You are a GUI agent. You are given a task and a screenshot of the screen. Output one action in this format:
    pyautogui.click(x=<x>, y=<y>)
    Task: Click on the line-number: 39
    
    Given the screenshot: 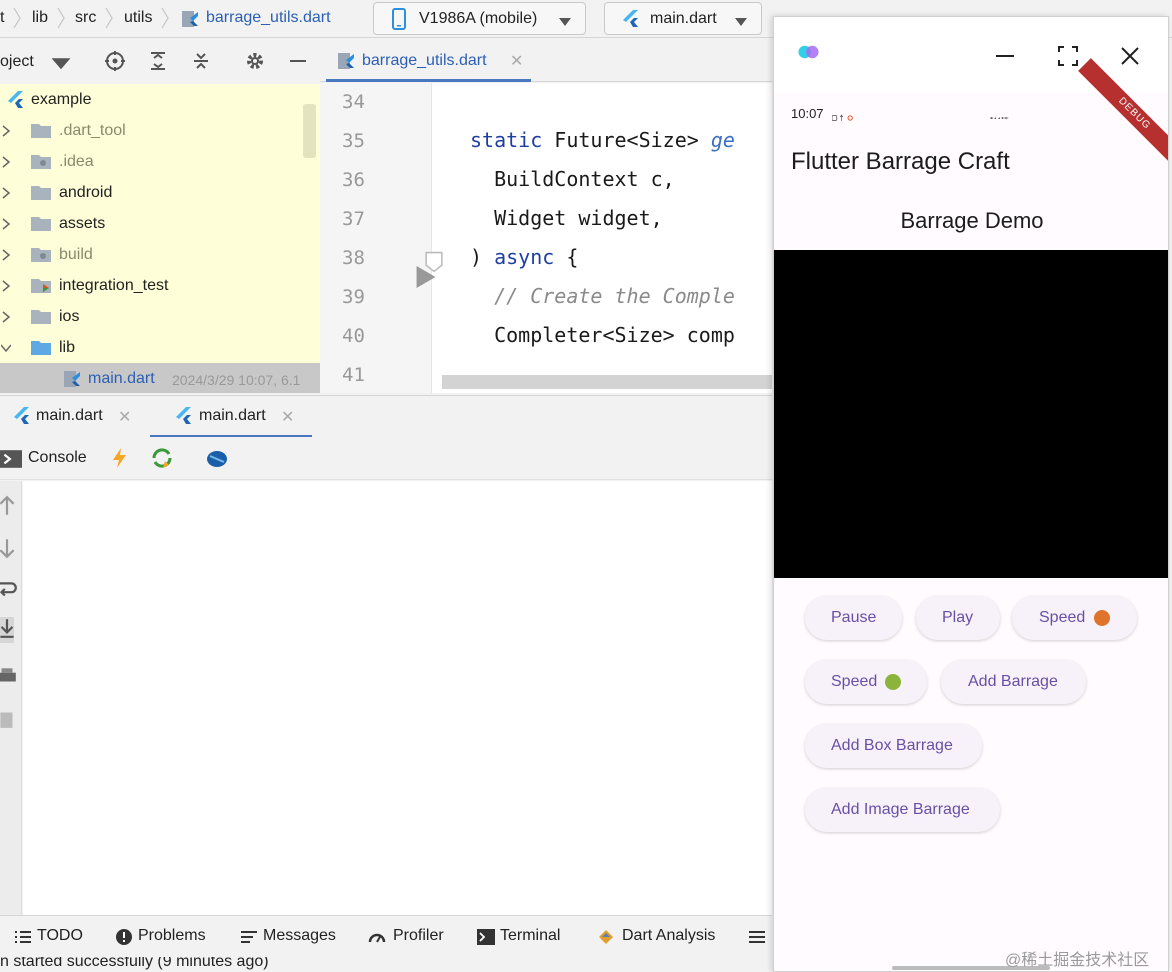 What is the action you would take?
    pyautogui.click(x=353, y=297)
    